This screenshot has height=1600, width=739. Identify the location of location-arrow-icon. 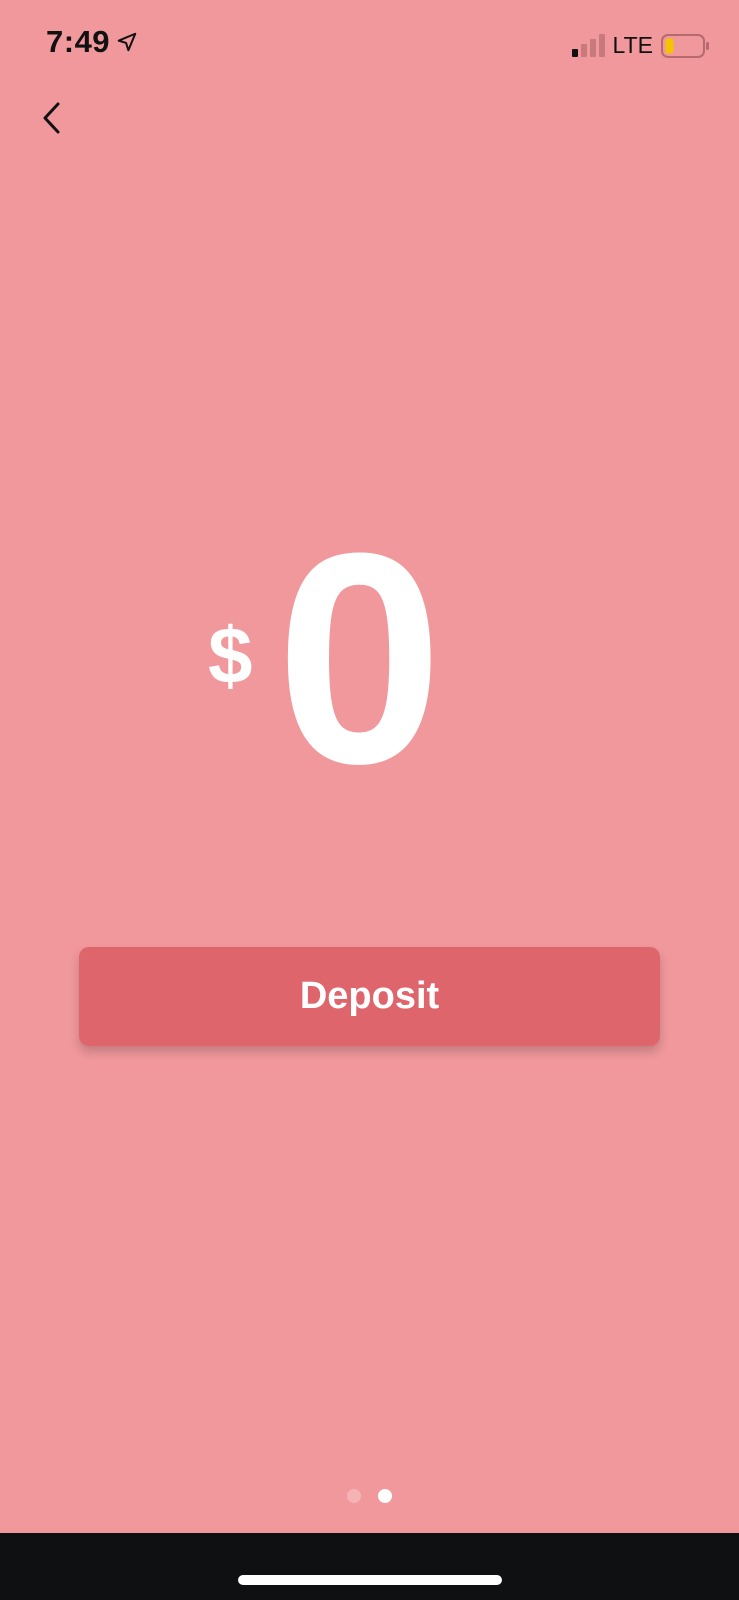
(127, 42).